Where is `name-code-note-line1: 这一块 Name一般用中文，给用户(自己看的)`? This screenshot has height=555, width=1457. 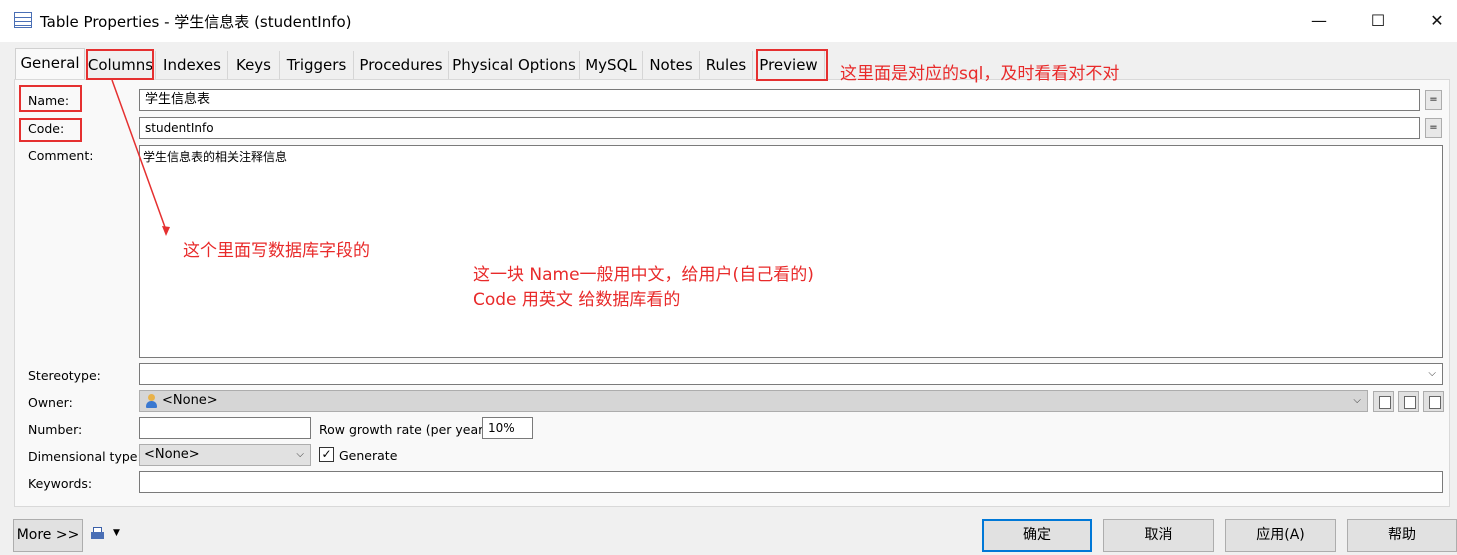
name-code-note-line1: 这一块 Name一般用中文，给用户(自己看的) is located at coordinates (643, 275).